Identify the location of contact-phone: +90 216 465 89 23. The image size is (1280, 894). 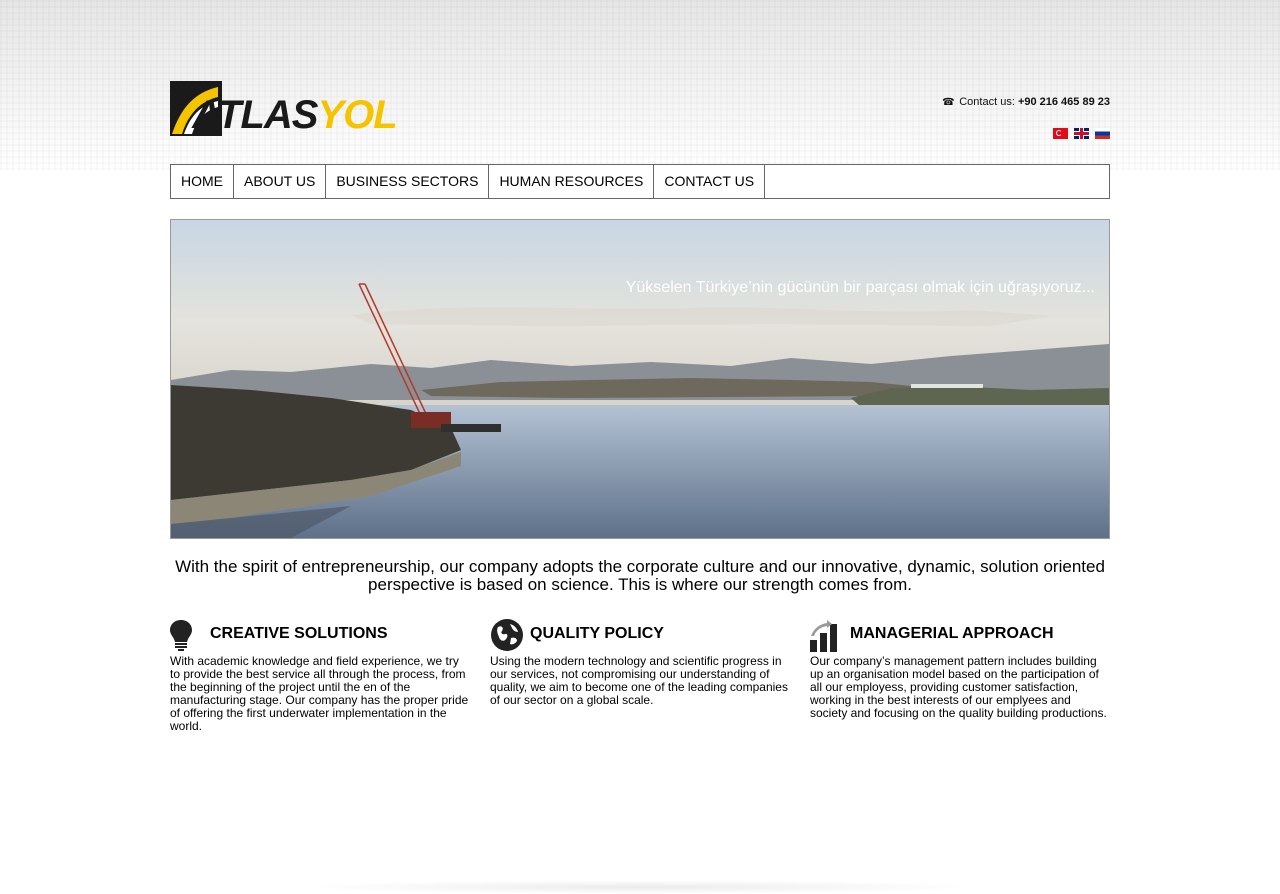
(1064, 102).